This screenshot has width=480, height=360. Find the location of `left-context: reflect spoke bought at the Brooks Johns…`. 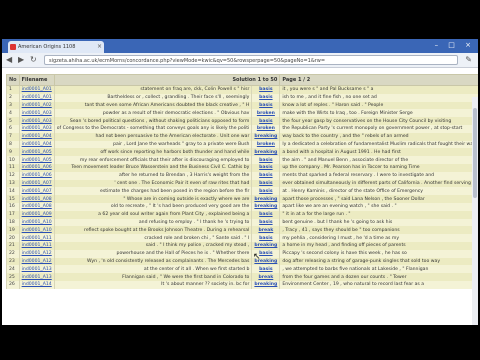

left-context: reflect spoke bought at the Brooks Johns… is located at coordinates (153, 230).